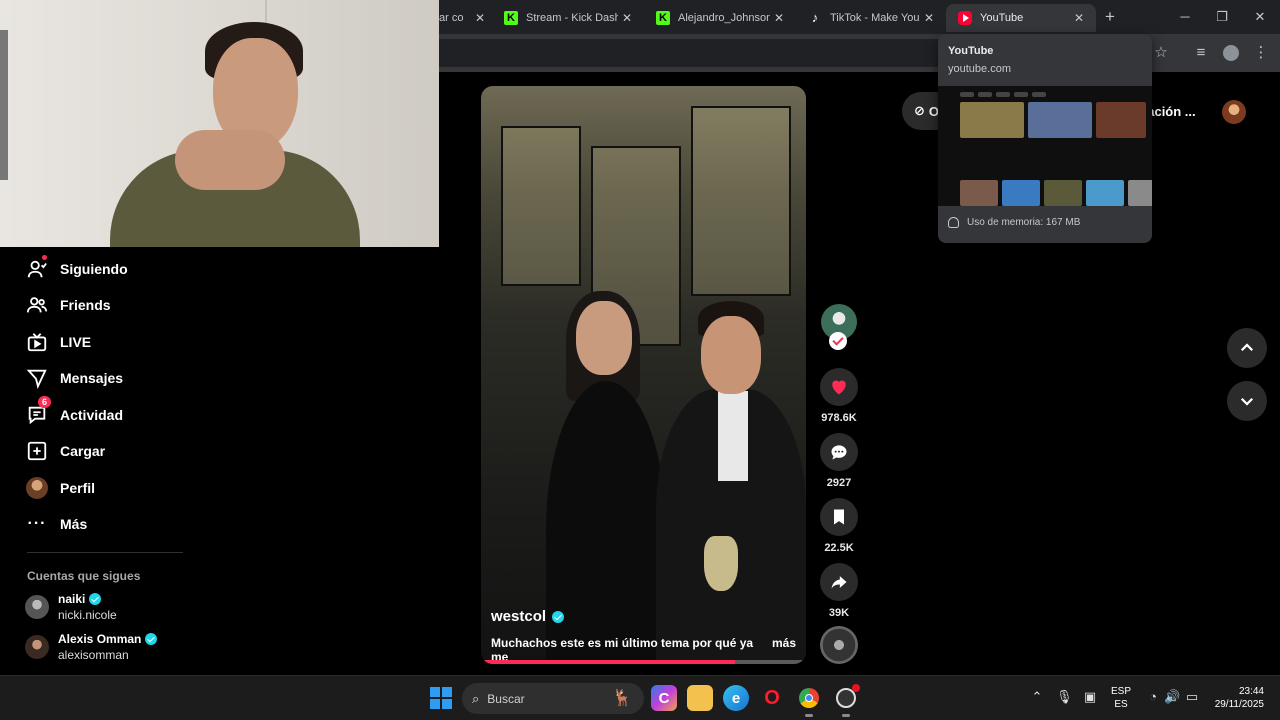 This screenshot has width=1280, height=720. What do you see at coordinates (838, 341) in the screenshot?
I see `followed-check-icon` at bounding box center [838, 341].